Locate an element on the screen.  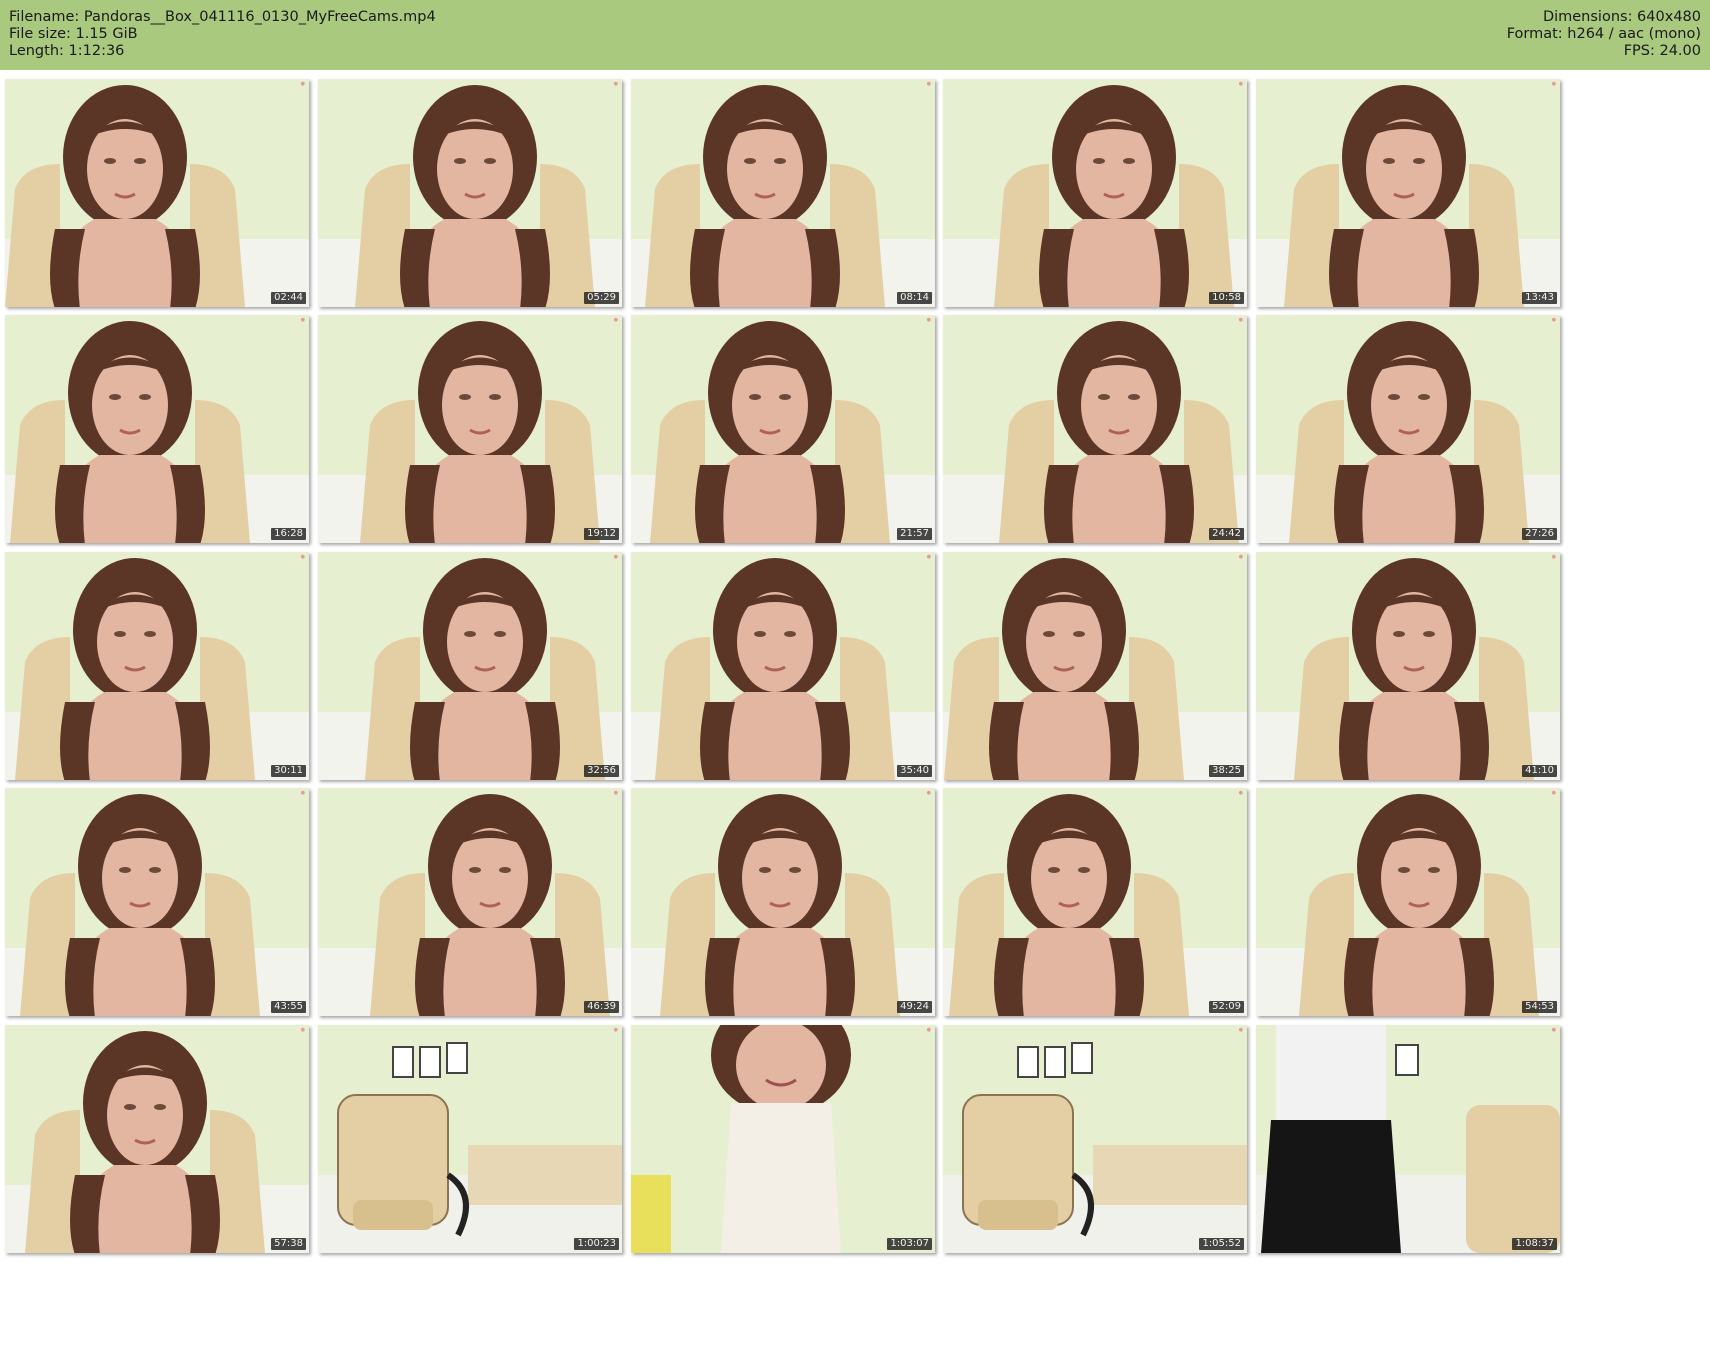
timestamp-label: 24:42 is located at coordinates (1226, 534).